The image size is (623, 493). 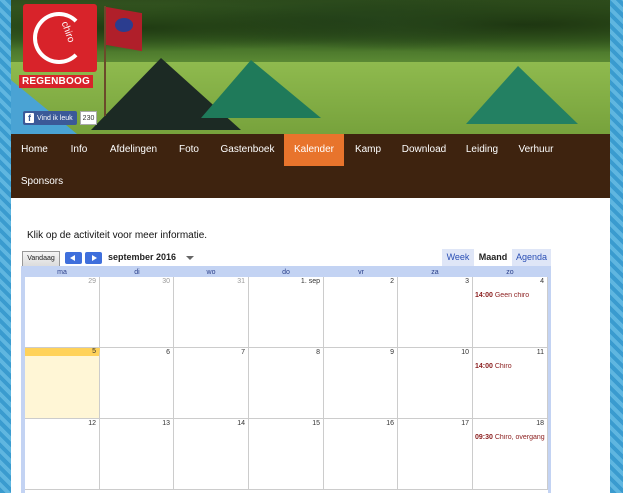 What do you see at coordinates (137, 312) in the screenshot?
I see `calendar-day-cell: 30` at bounding box center [137, 312].